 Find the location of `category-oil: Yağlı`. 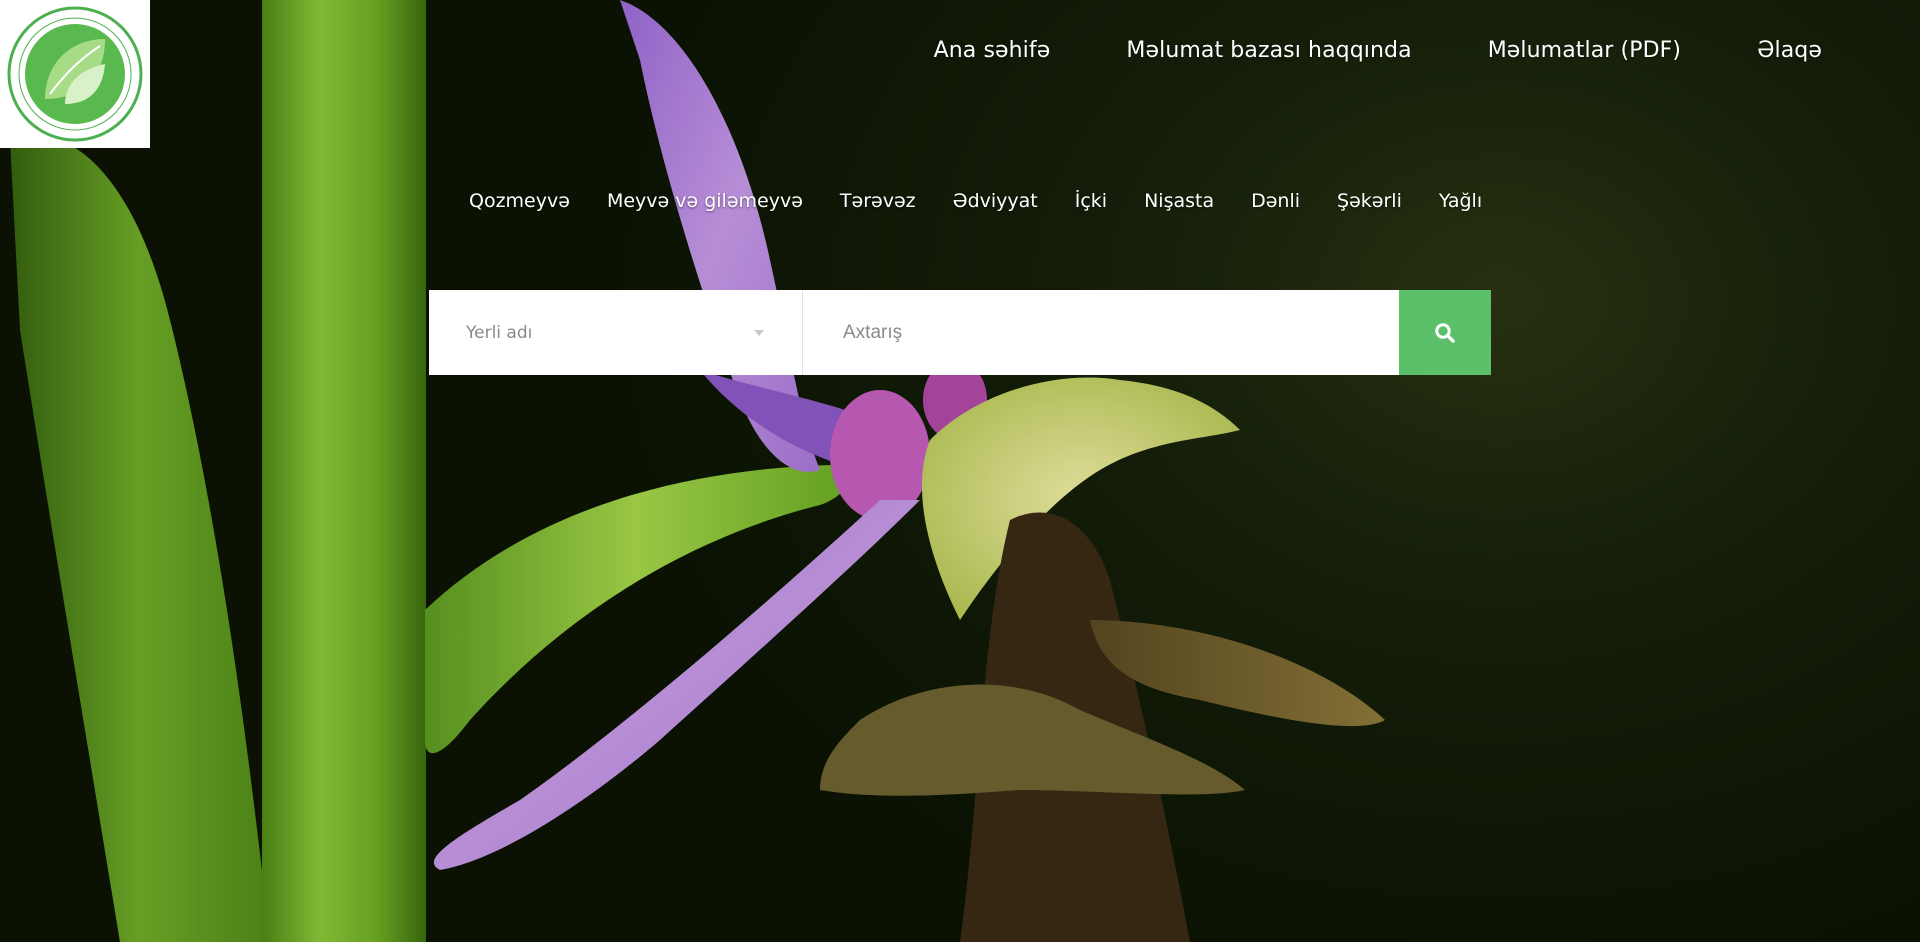

category-oil: Yağlı is located at coordinates (1460, 201).